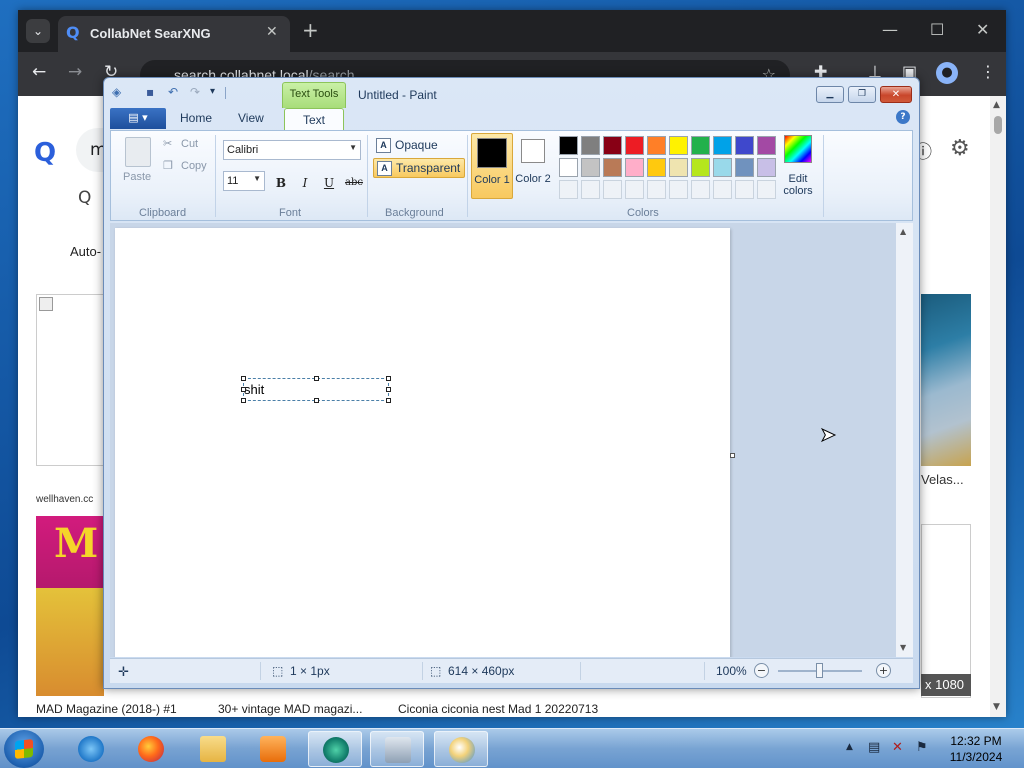 The image size is (1024, 768). I want to click on cut-button: Cut, so click(189, 144).